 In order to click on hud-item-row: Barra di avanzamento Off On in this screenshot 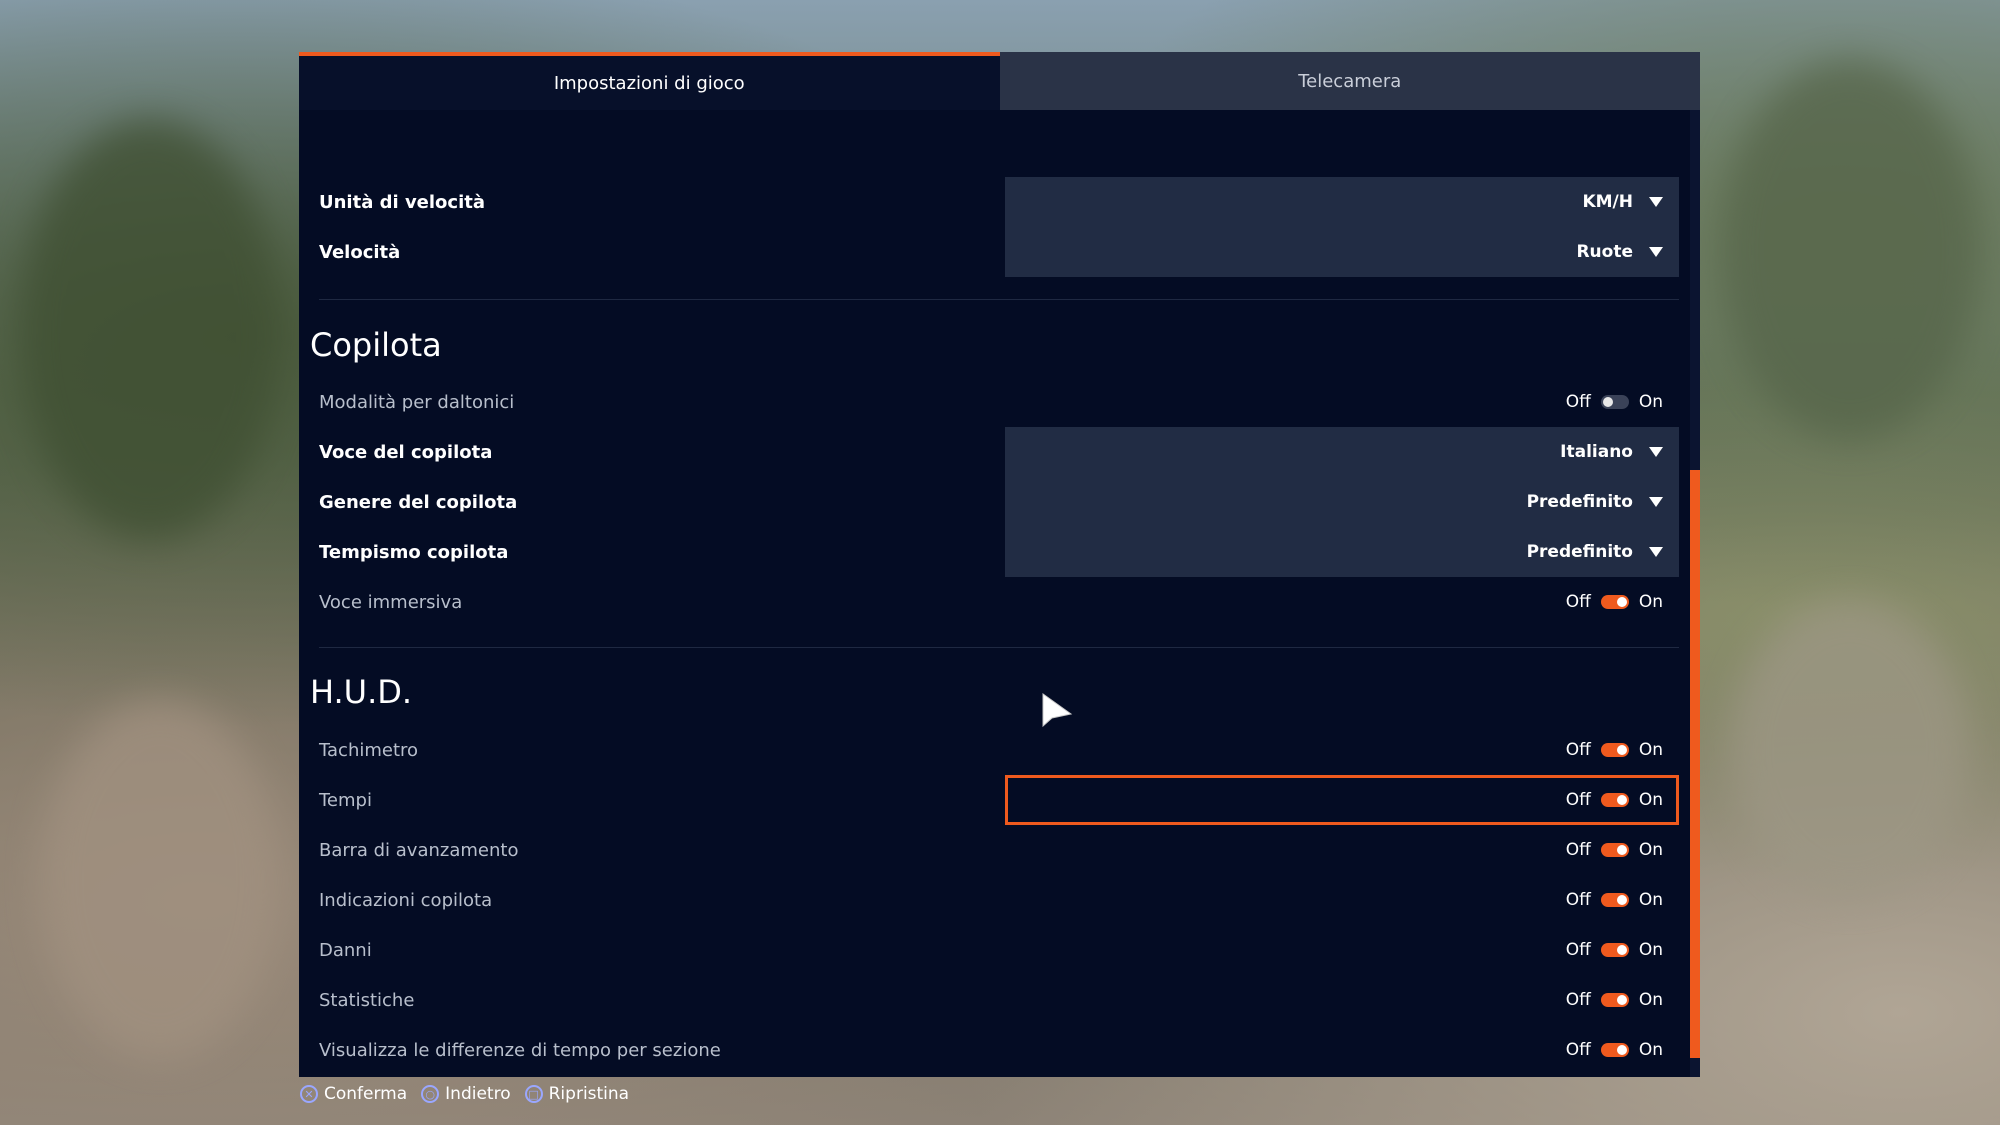, I will do `click(999, 850)`.